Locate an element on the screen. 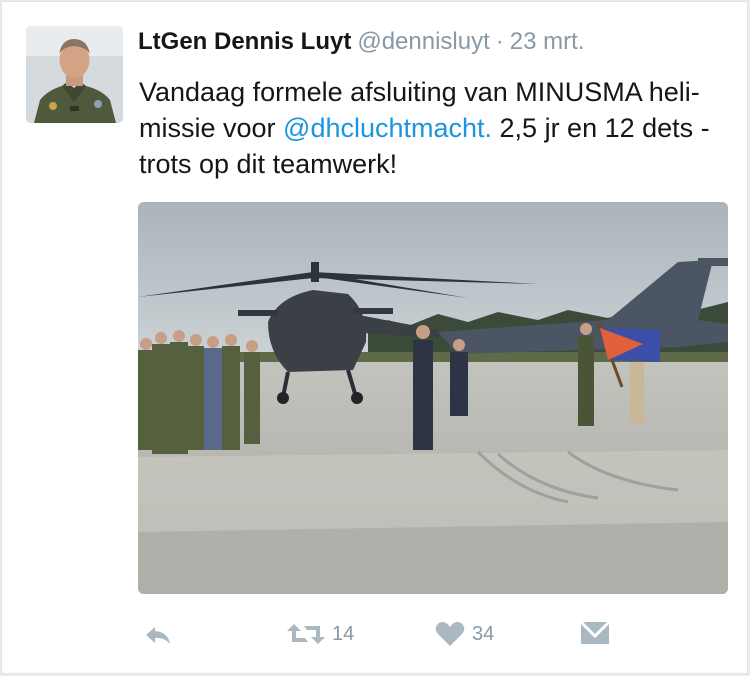 Image resolution: width=750 pixels, height=676 pixels. avatar-image is located at coordinates (74, 74).